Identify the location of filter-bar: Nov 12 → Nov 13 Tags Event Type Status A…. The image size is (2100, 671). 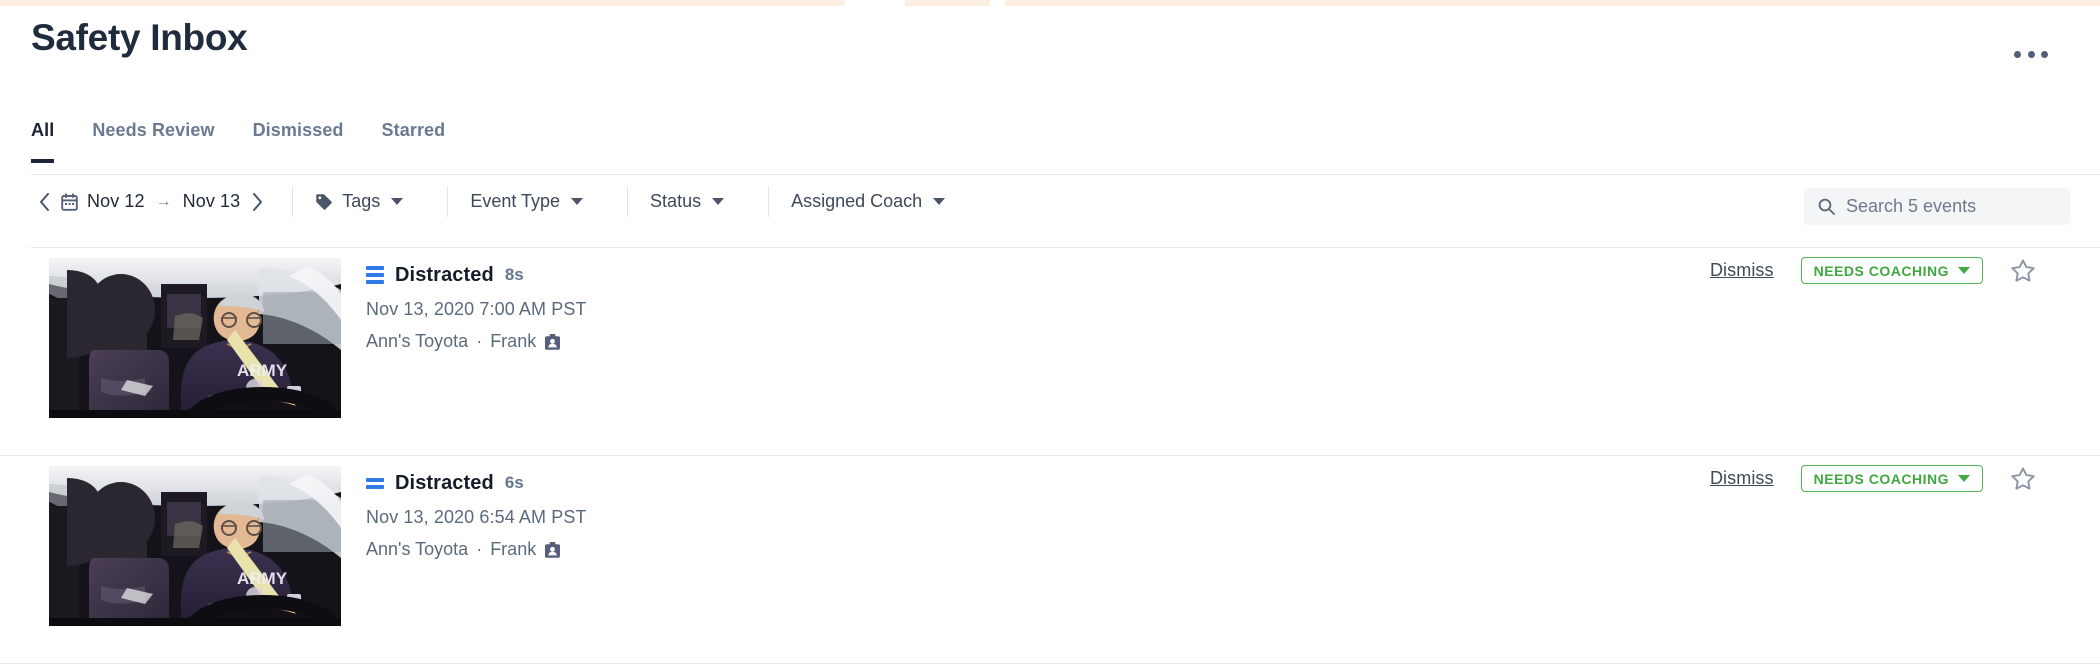
(1065, 201).